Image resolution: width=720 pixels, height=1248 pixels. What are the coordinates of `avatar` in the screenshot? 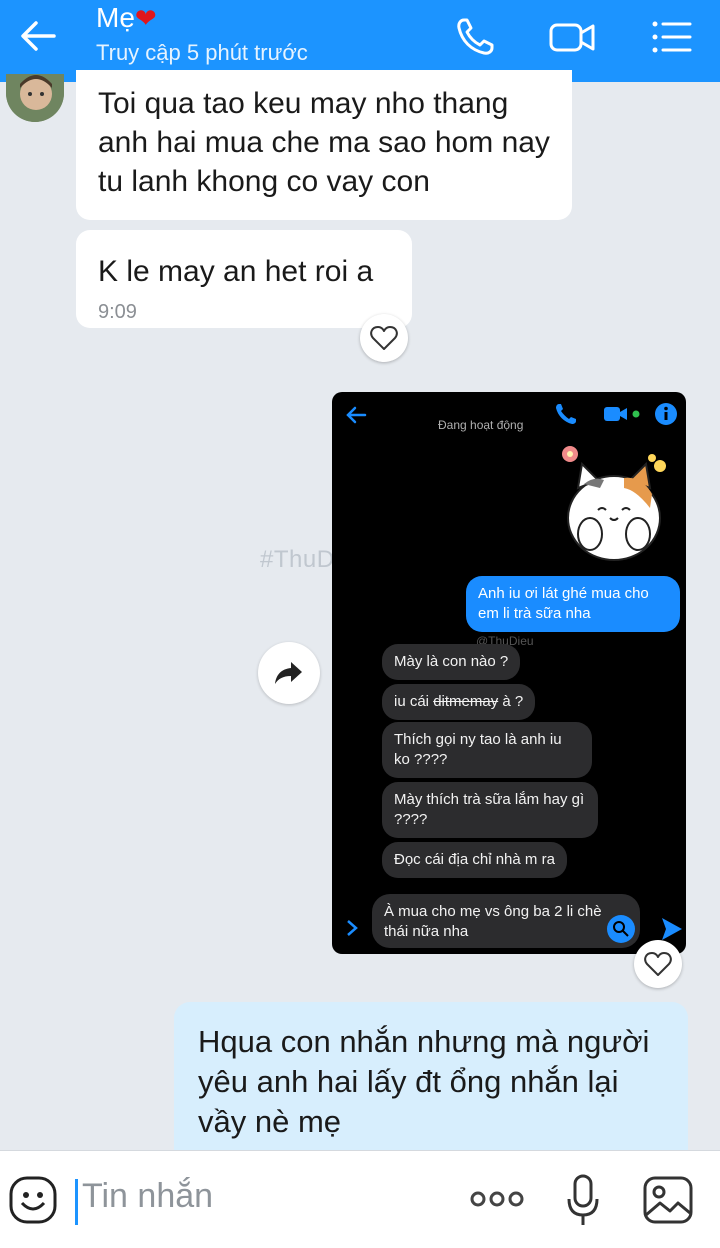 It's located at (35, 98).